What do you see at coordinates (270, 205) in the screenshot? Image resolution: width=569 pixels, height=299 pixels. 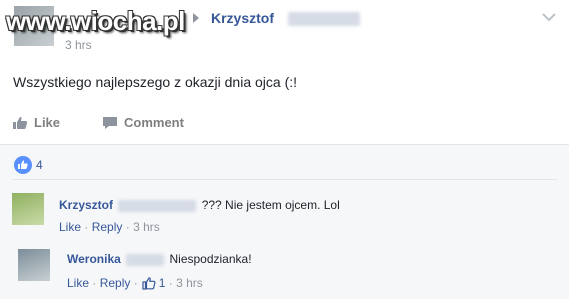 I see `comment-text: ??? Nie jestem ojcem. Lol` at bounding box center [270, 205].